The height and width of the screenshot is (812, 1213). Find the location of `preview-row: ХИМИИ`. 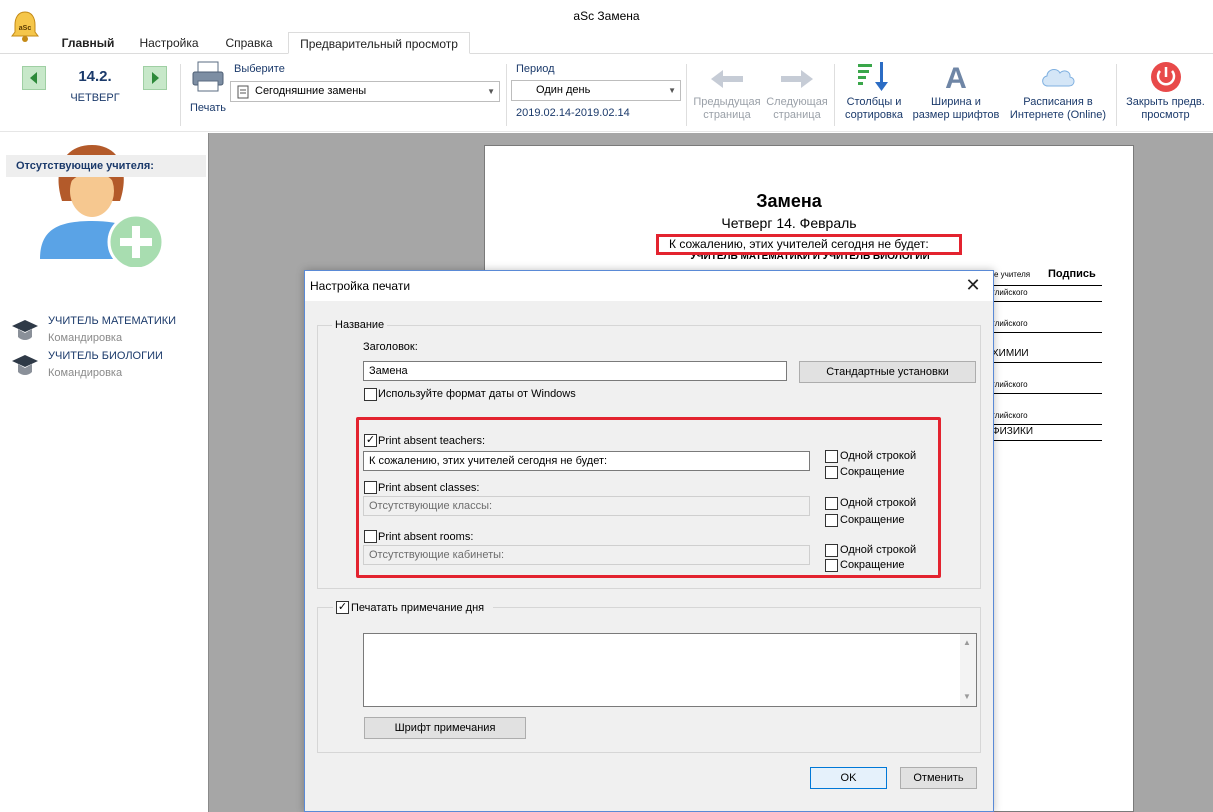

preview-row: ХИМИИ is located at coordinates (1047, 355).